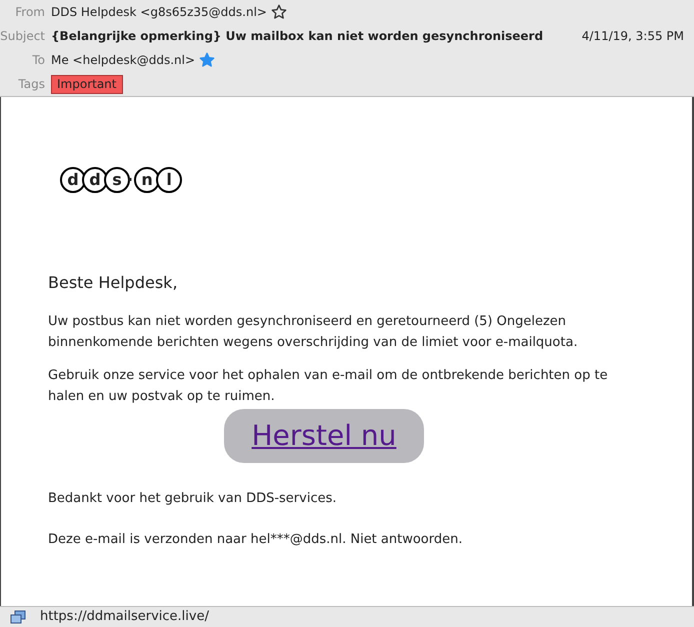 Image resolution: width=694 pixels, height=627 pixels. What do you see at coordinates (313, 332) in the screenshot?
I see `body-paragraph: Uw postbus kan niet worden gesynchroniseerd en geretourneerd (5) Ongelezen binnenkomende berichten wegens overschrijding van de limiet voor e-mailquota.` at bounding box center [313, 332].